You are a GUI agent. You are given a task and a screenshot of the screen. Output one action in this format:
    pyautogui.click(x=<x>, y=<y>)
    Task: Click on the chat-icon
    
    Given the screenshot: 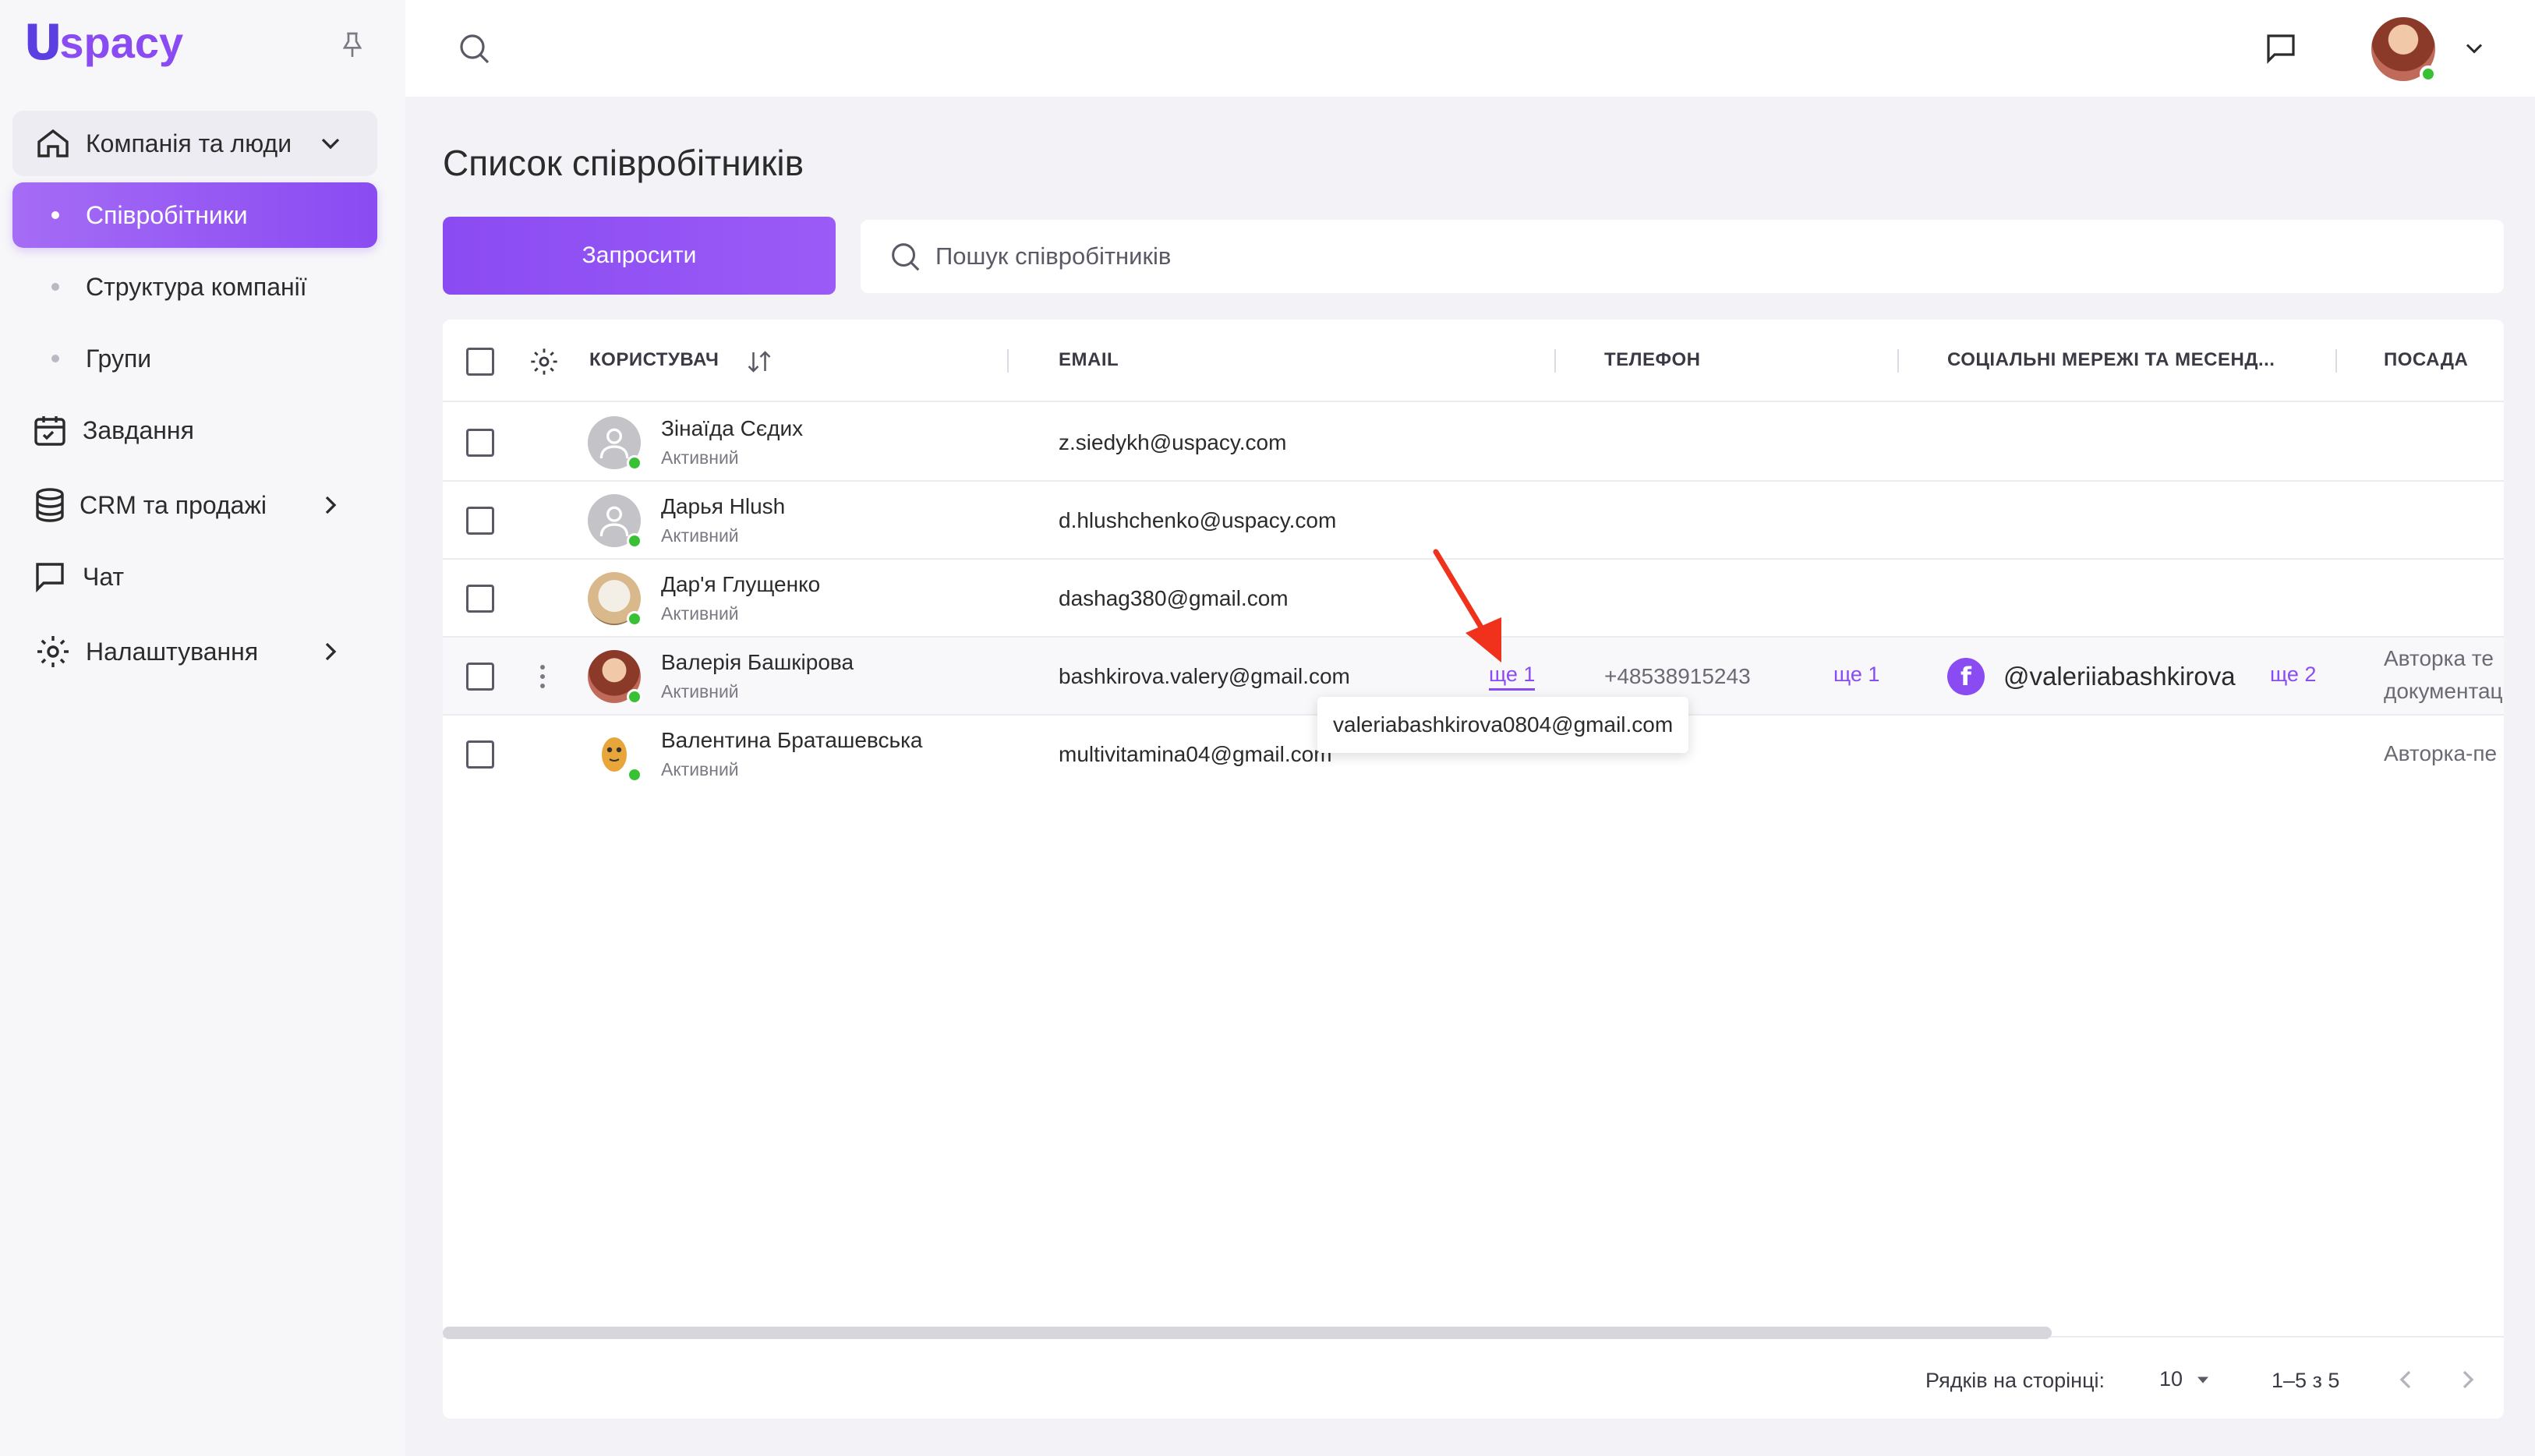 What is the action you would take?
    pyautogui.click(x=2281, y=48)
    